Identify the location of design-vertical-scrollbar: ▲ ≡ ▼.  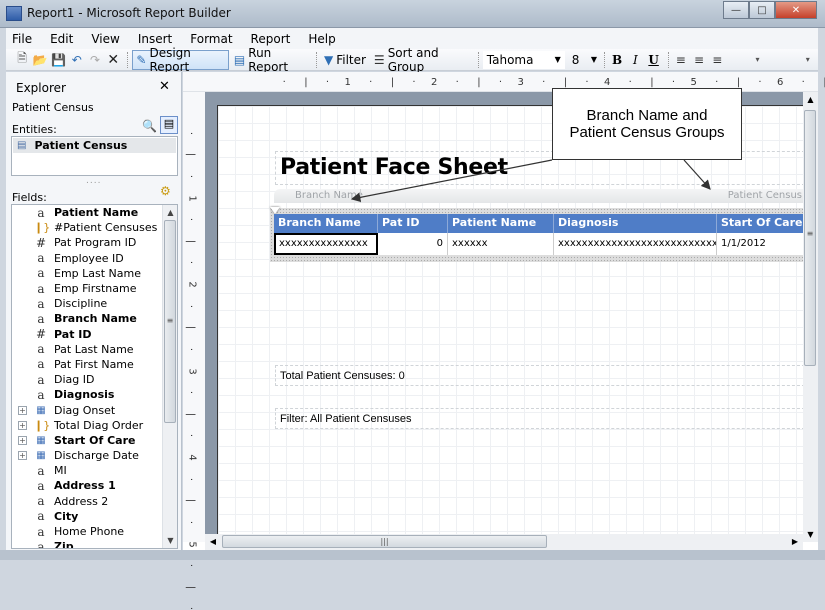
(810, 317).